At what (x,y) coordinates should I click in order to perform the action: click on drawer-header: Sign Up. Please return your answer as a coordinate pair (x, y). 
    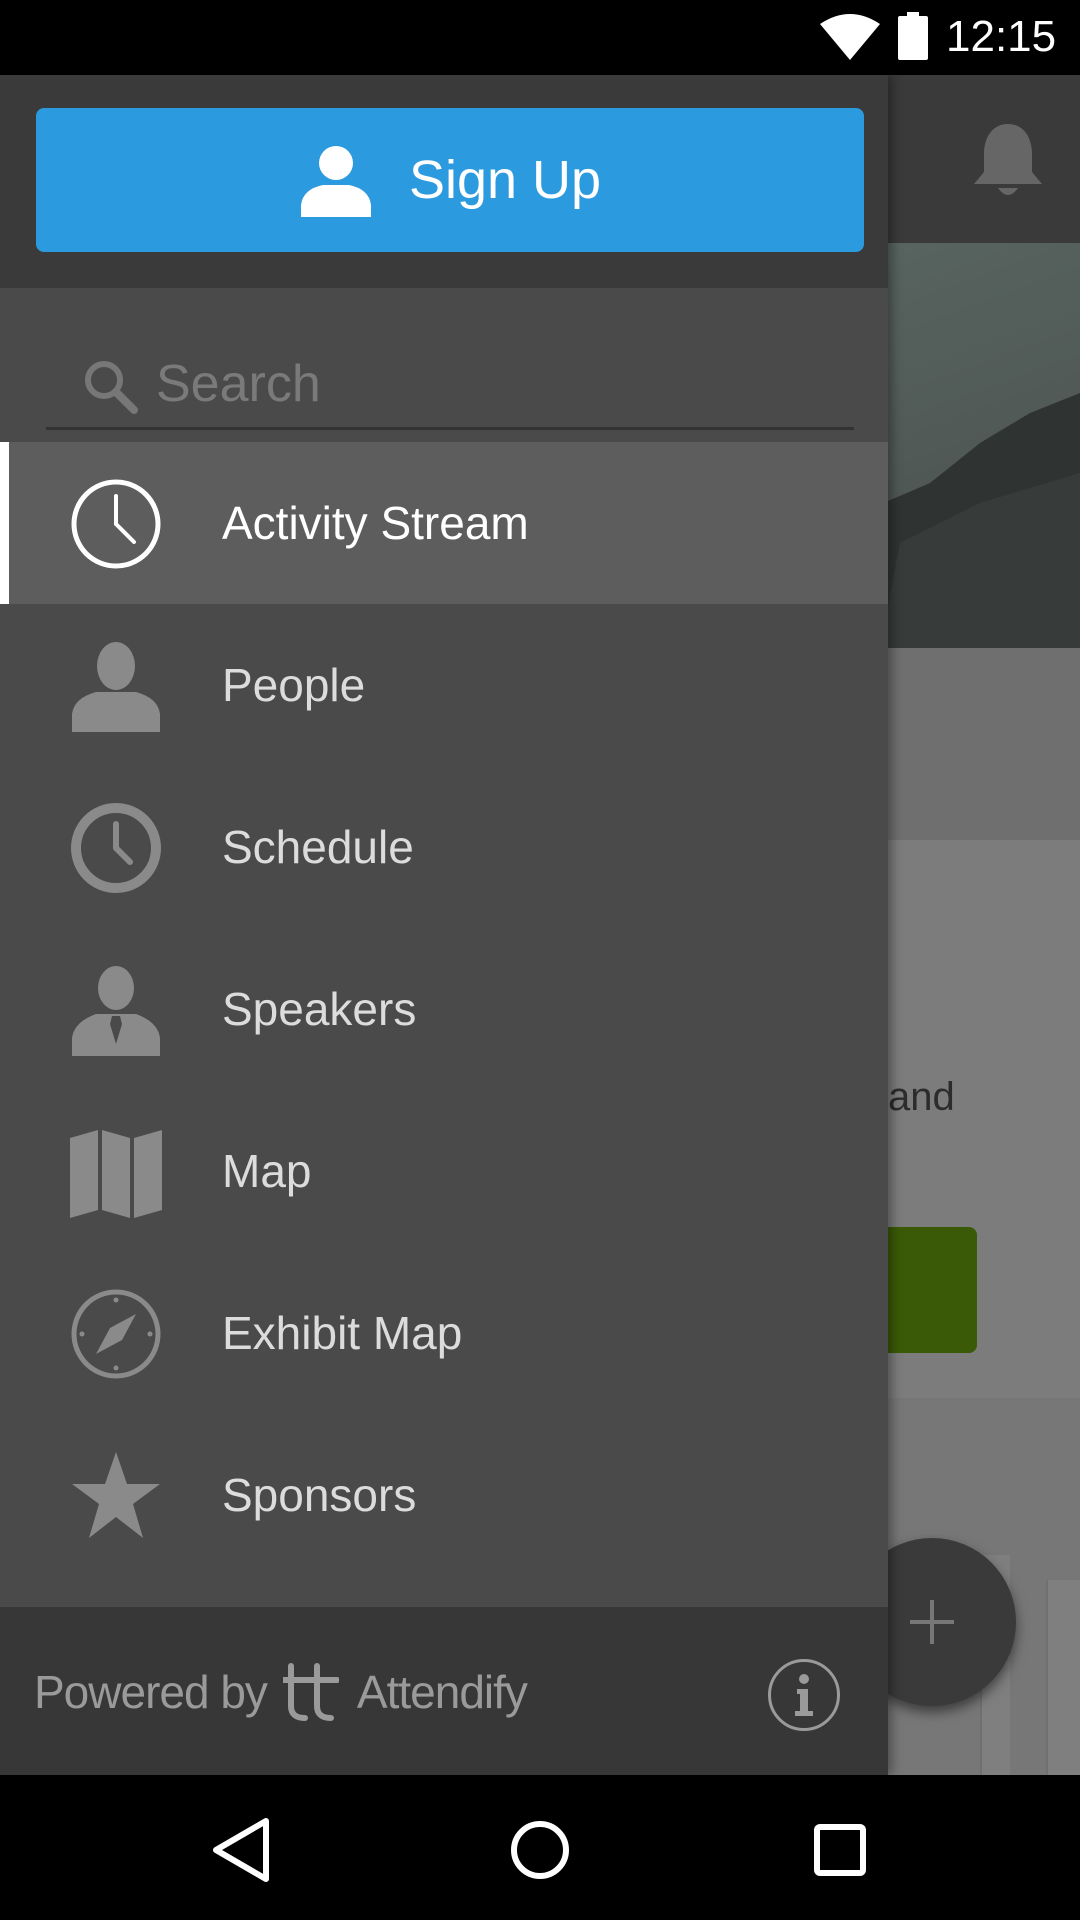
    Looking at the image, I should click on (444, 181).